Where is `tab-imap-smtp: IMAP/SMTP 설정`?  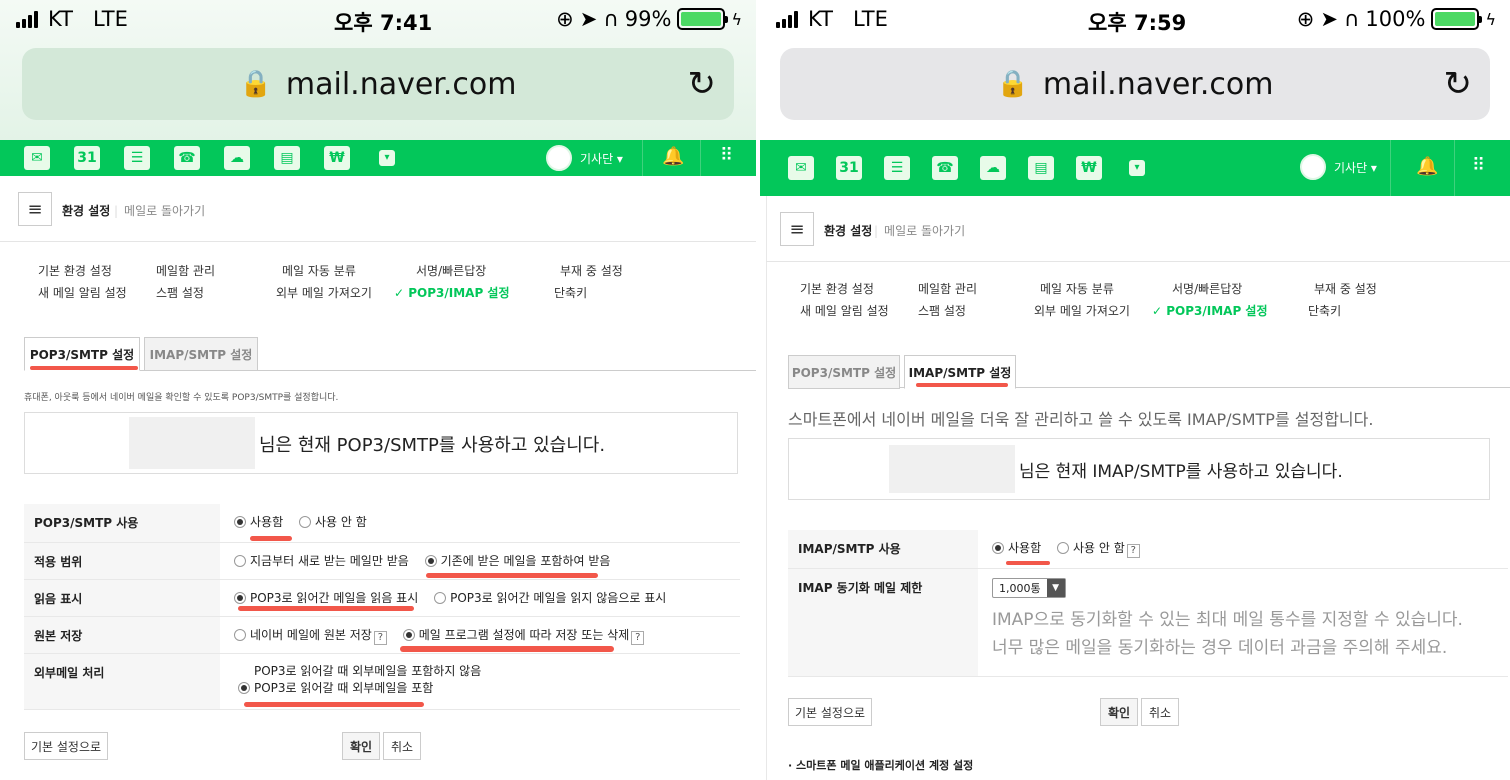 tab-imap-smtp: IMAP/SMTP 설정 is located at coordinates (201, 354).